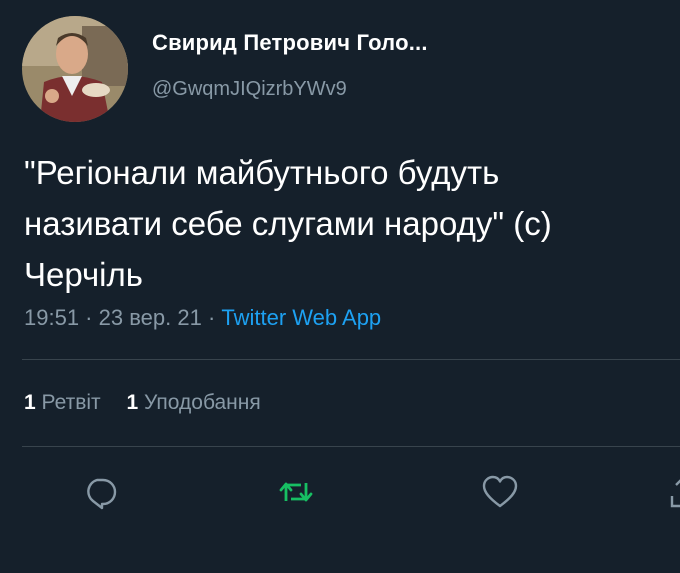  What do you see at coordinates (71, 402) in the screenshot?
I see `retweets-label: Ретвіт` at bounding box center [71, 402].